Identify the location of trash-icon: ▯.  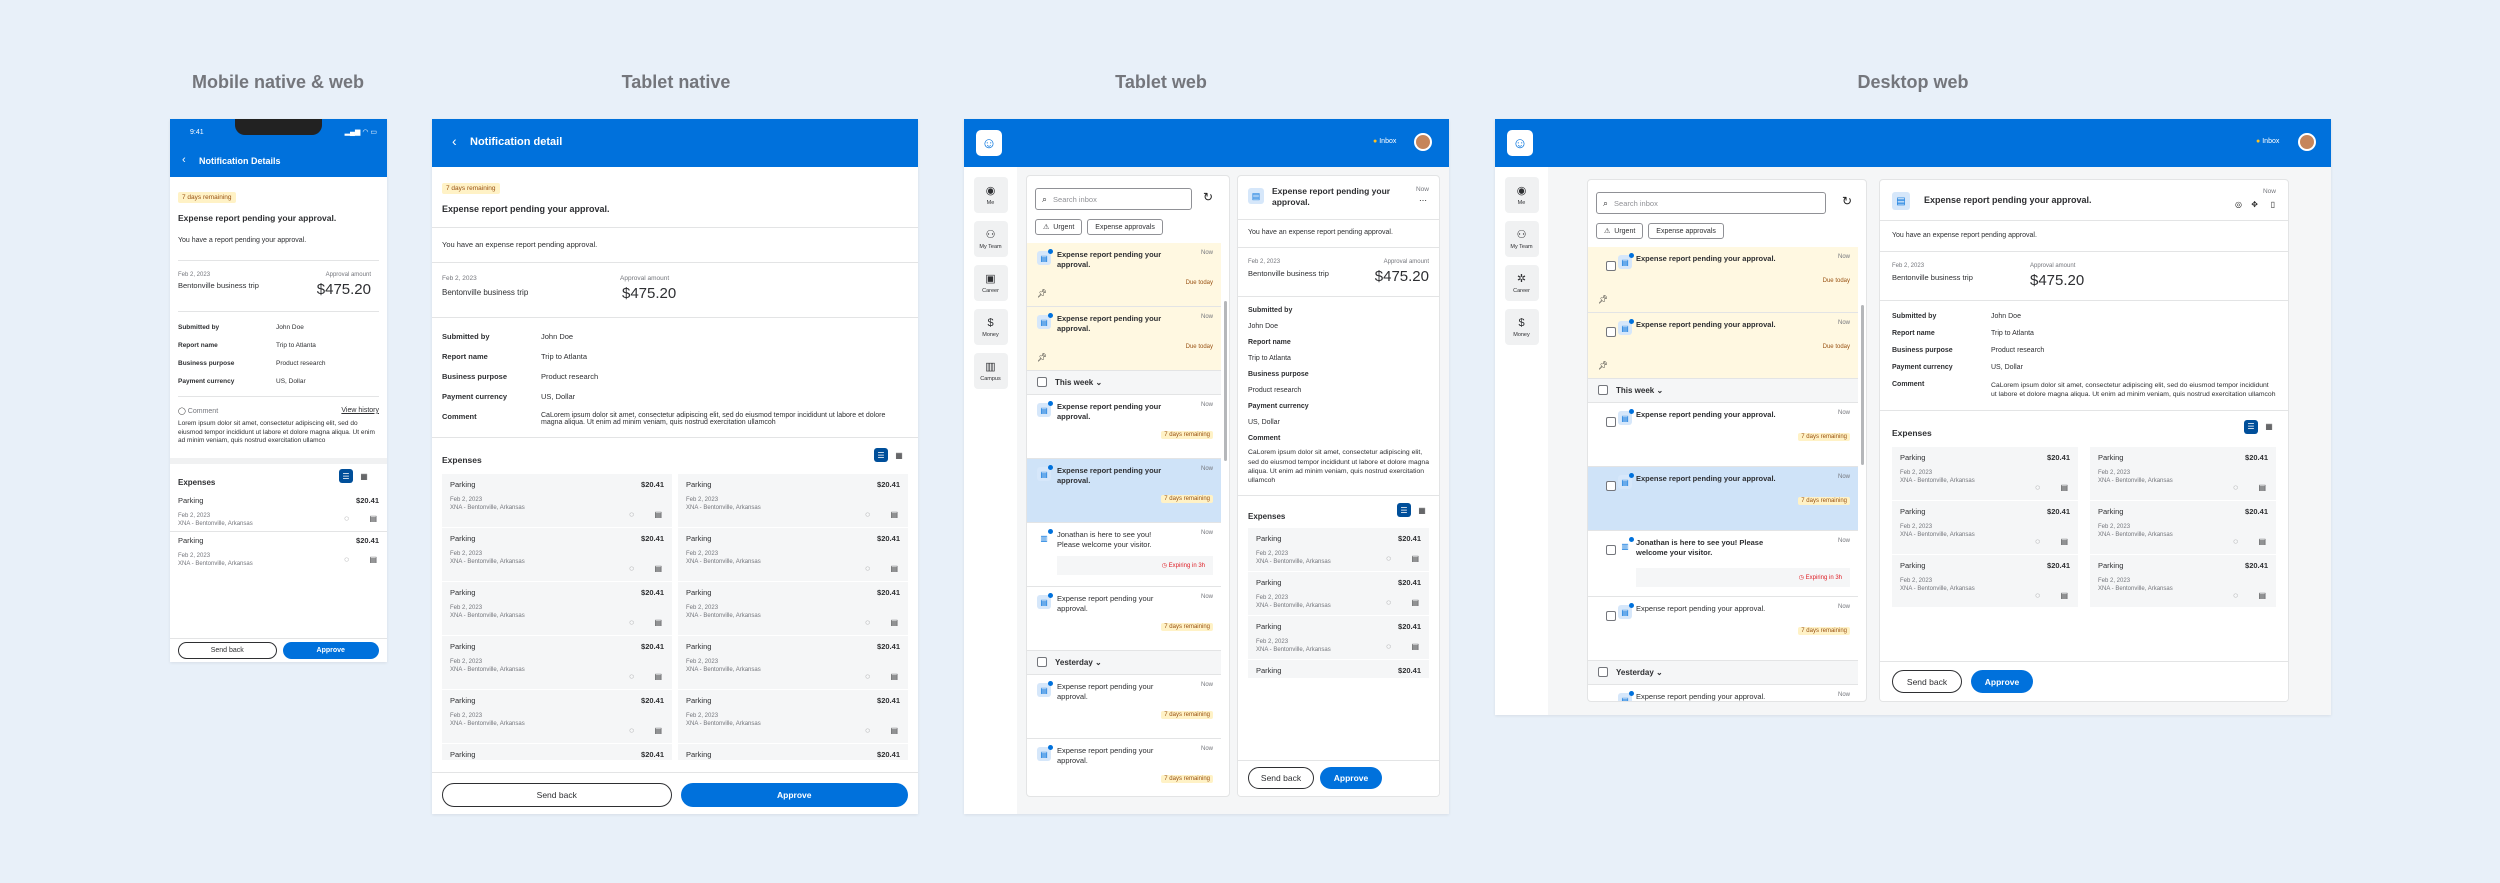
(2273, 204).